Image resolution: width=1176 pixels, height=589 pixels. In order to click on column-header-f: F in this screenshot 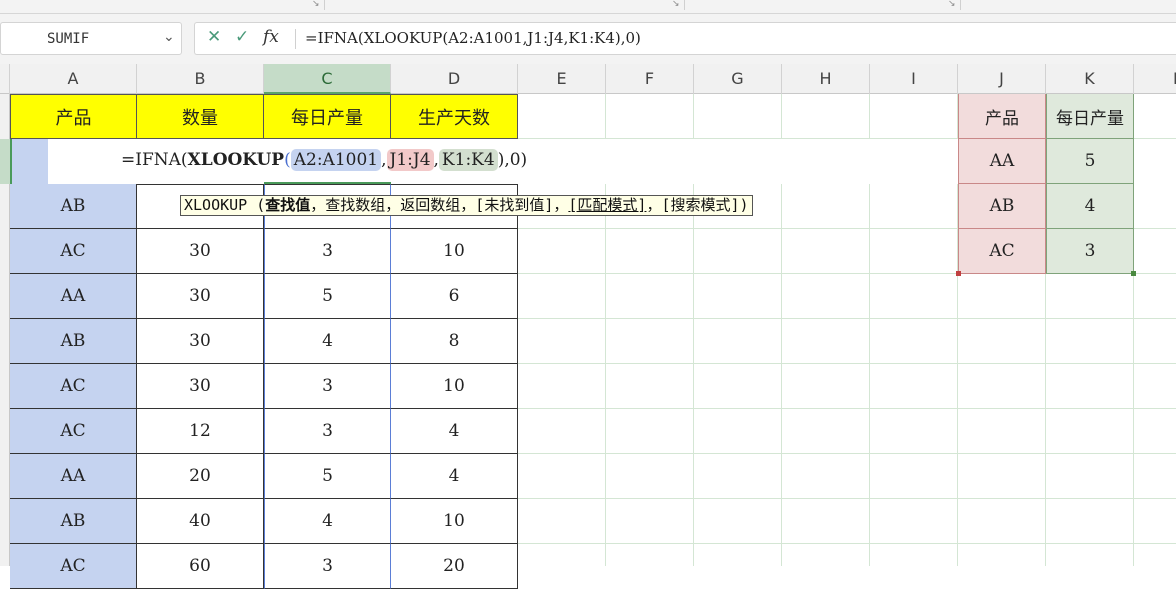, I will do `click(650, 79)`.